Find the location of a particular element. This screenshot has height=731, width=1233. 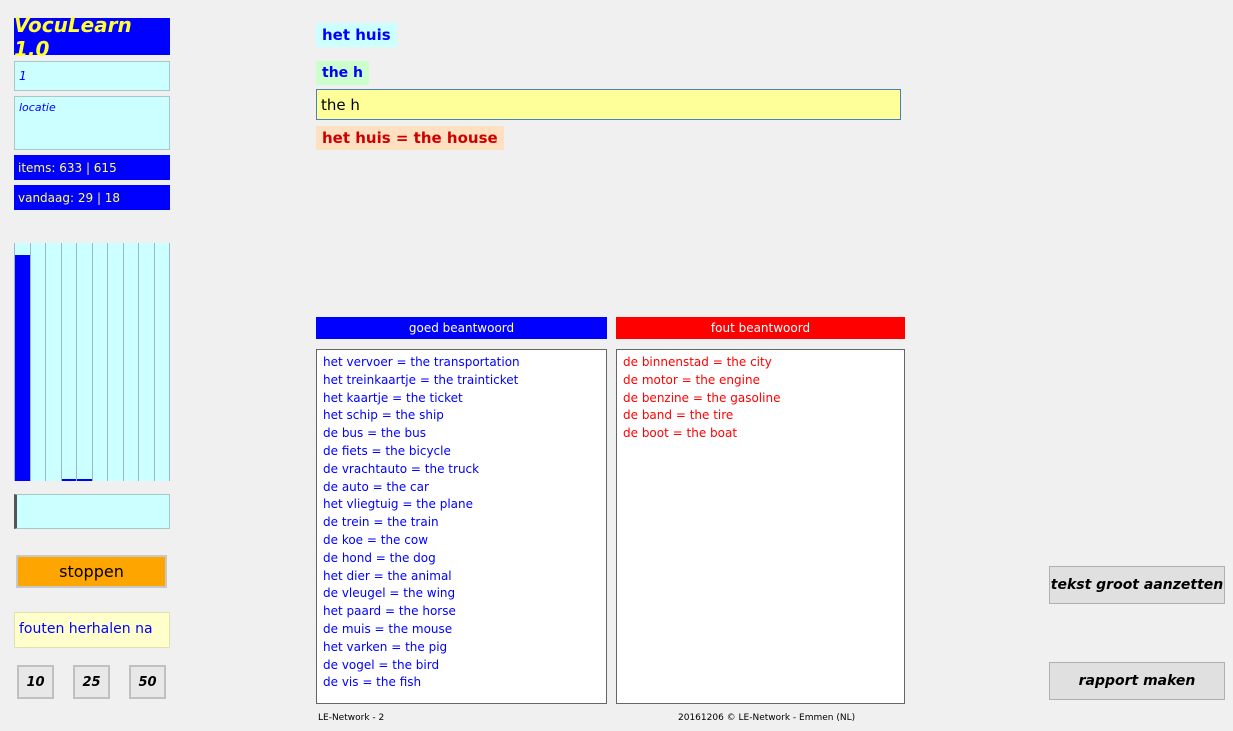

good-answer-item: het treinkaartje = the trainticket is located at coordinates (421, 379).